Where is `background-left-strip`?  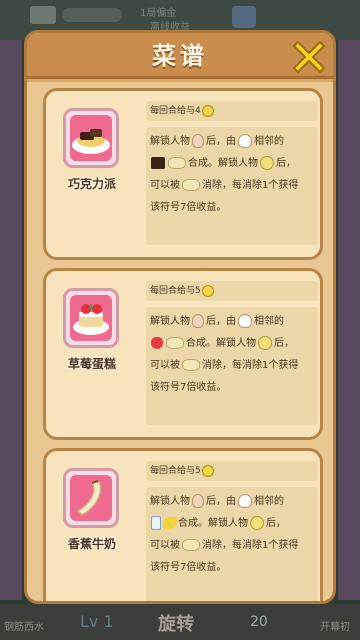
background-left-strip is located at coordinates (11, 320).